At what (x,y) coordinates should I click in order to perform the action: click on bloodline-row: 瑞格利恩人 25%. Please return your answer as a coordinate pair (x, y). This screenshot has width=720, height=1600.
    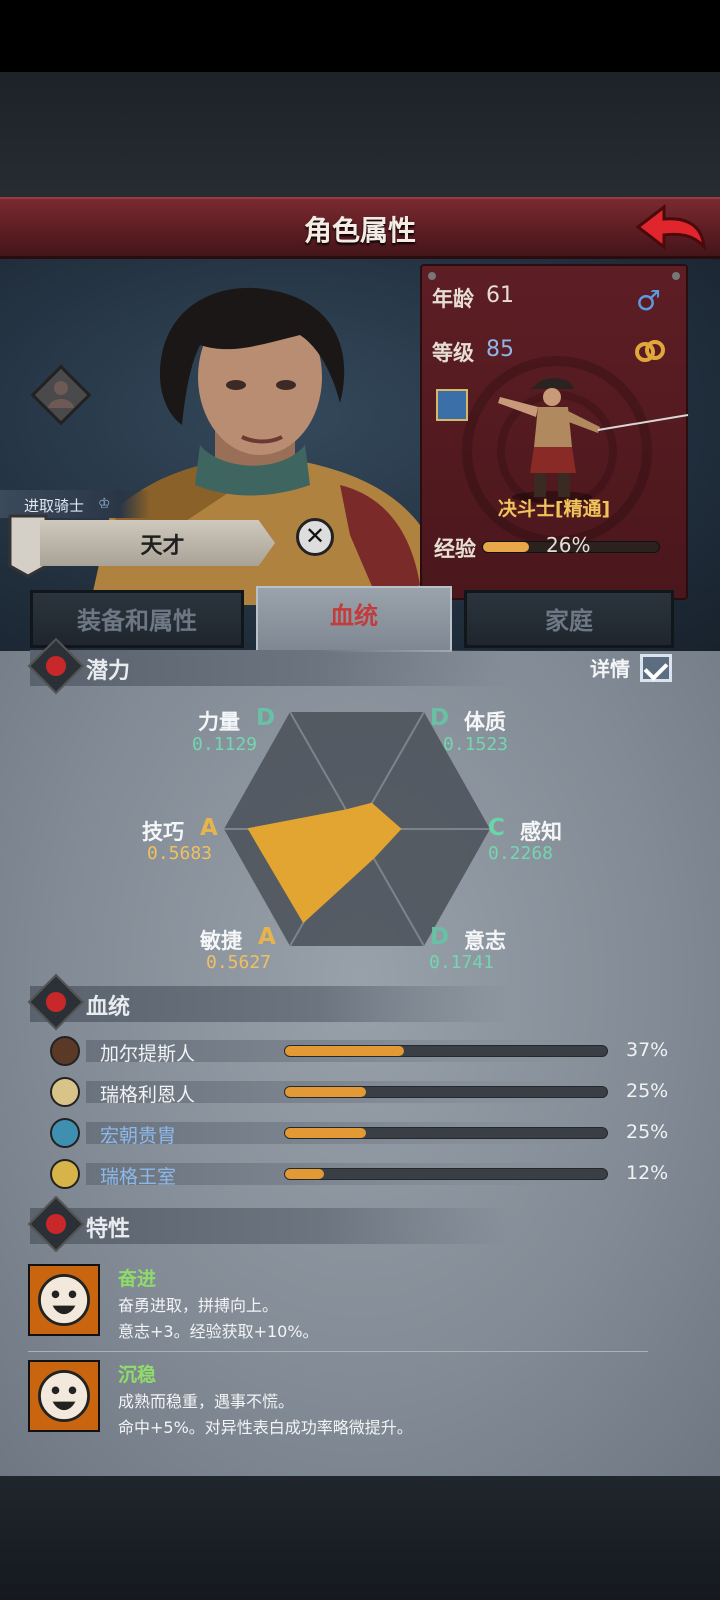
    Looking at the image, I should click on (366, 1093).